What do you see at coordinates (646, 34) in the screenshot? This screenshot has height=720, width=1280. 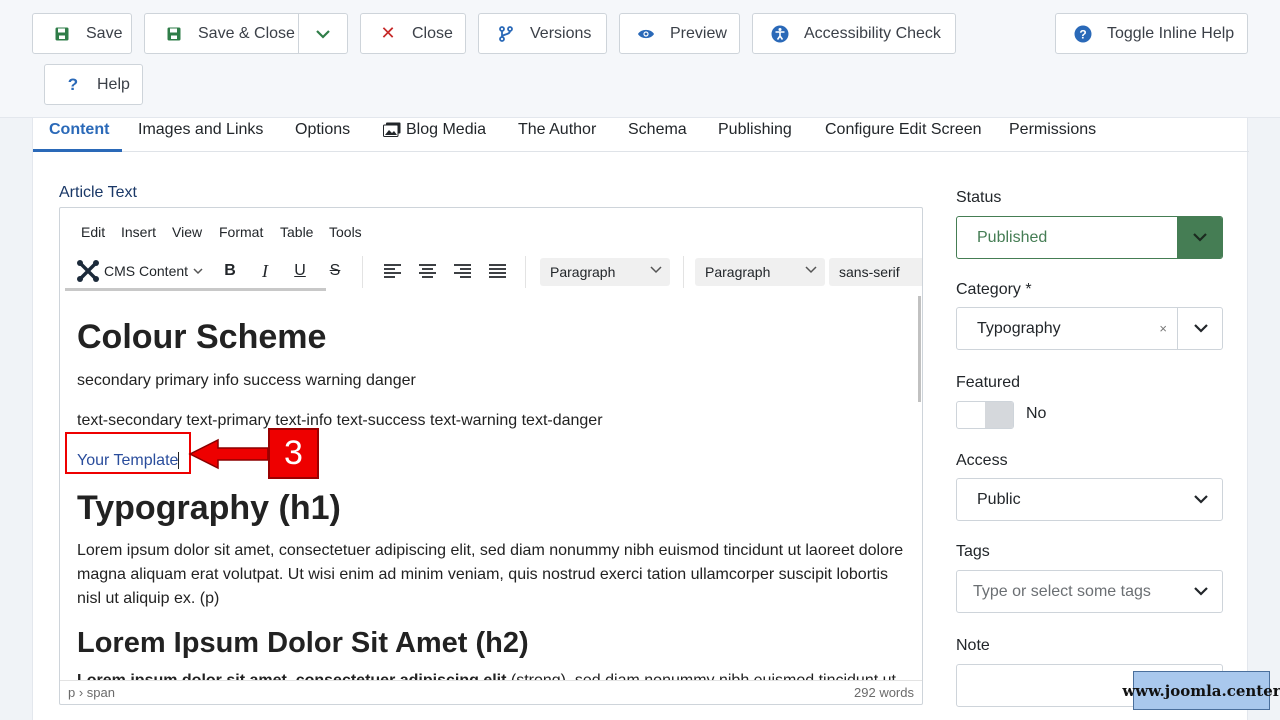 I see `eye-icon` at bounding box center [646, 34].